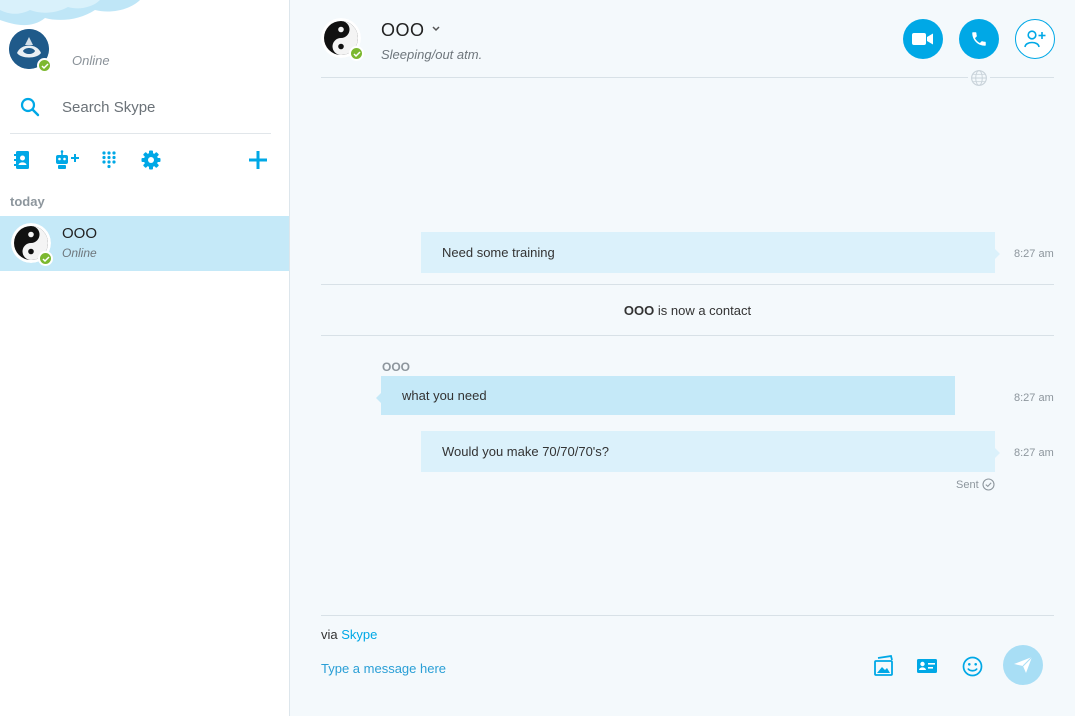 Image resolution: width=1075 pixels, height=716 pixels. I want to click on globe-icon, so click(979, 78).